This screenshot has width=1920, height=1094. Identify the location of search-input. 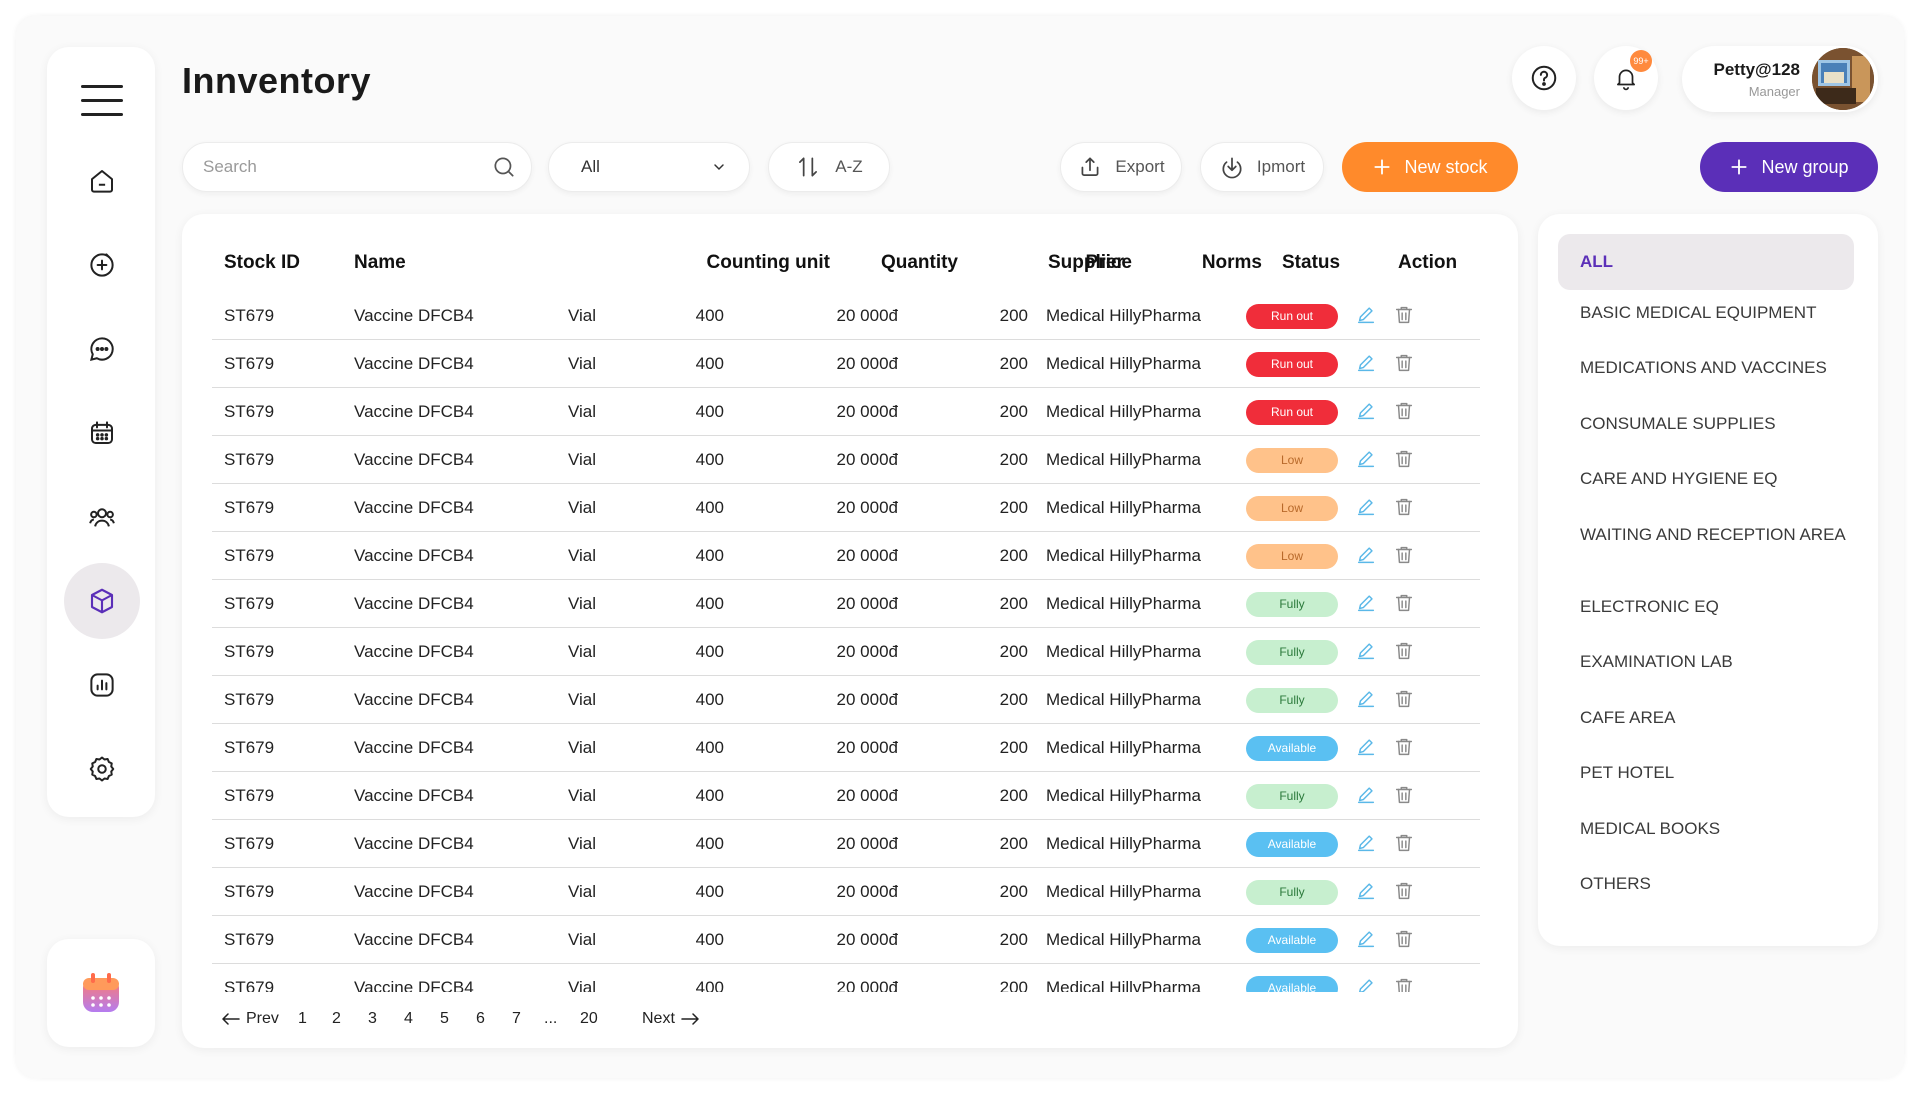
(333, 167).